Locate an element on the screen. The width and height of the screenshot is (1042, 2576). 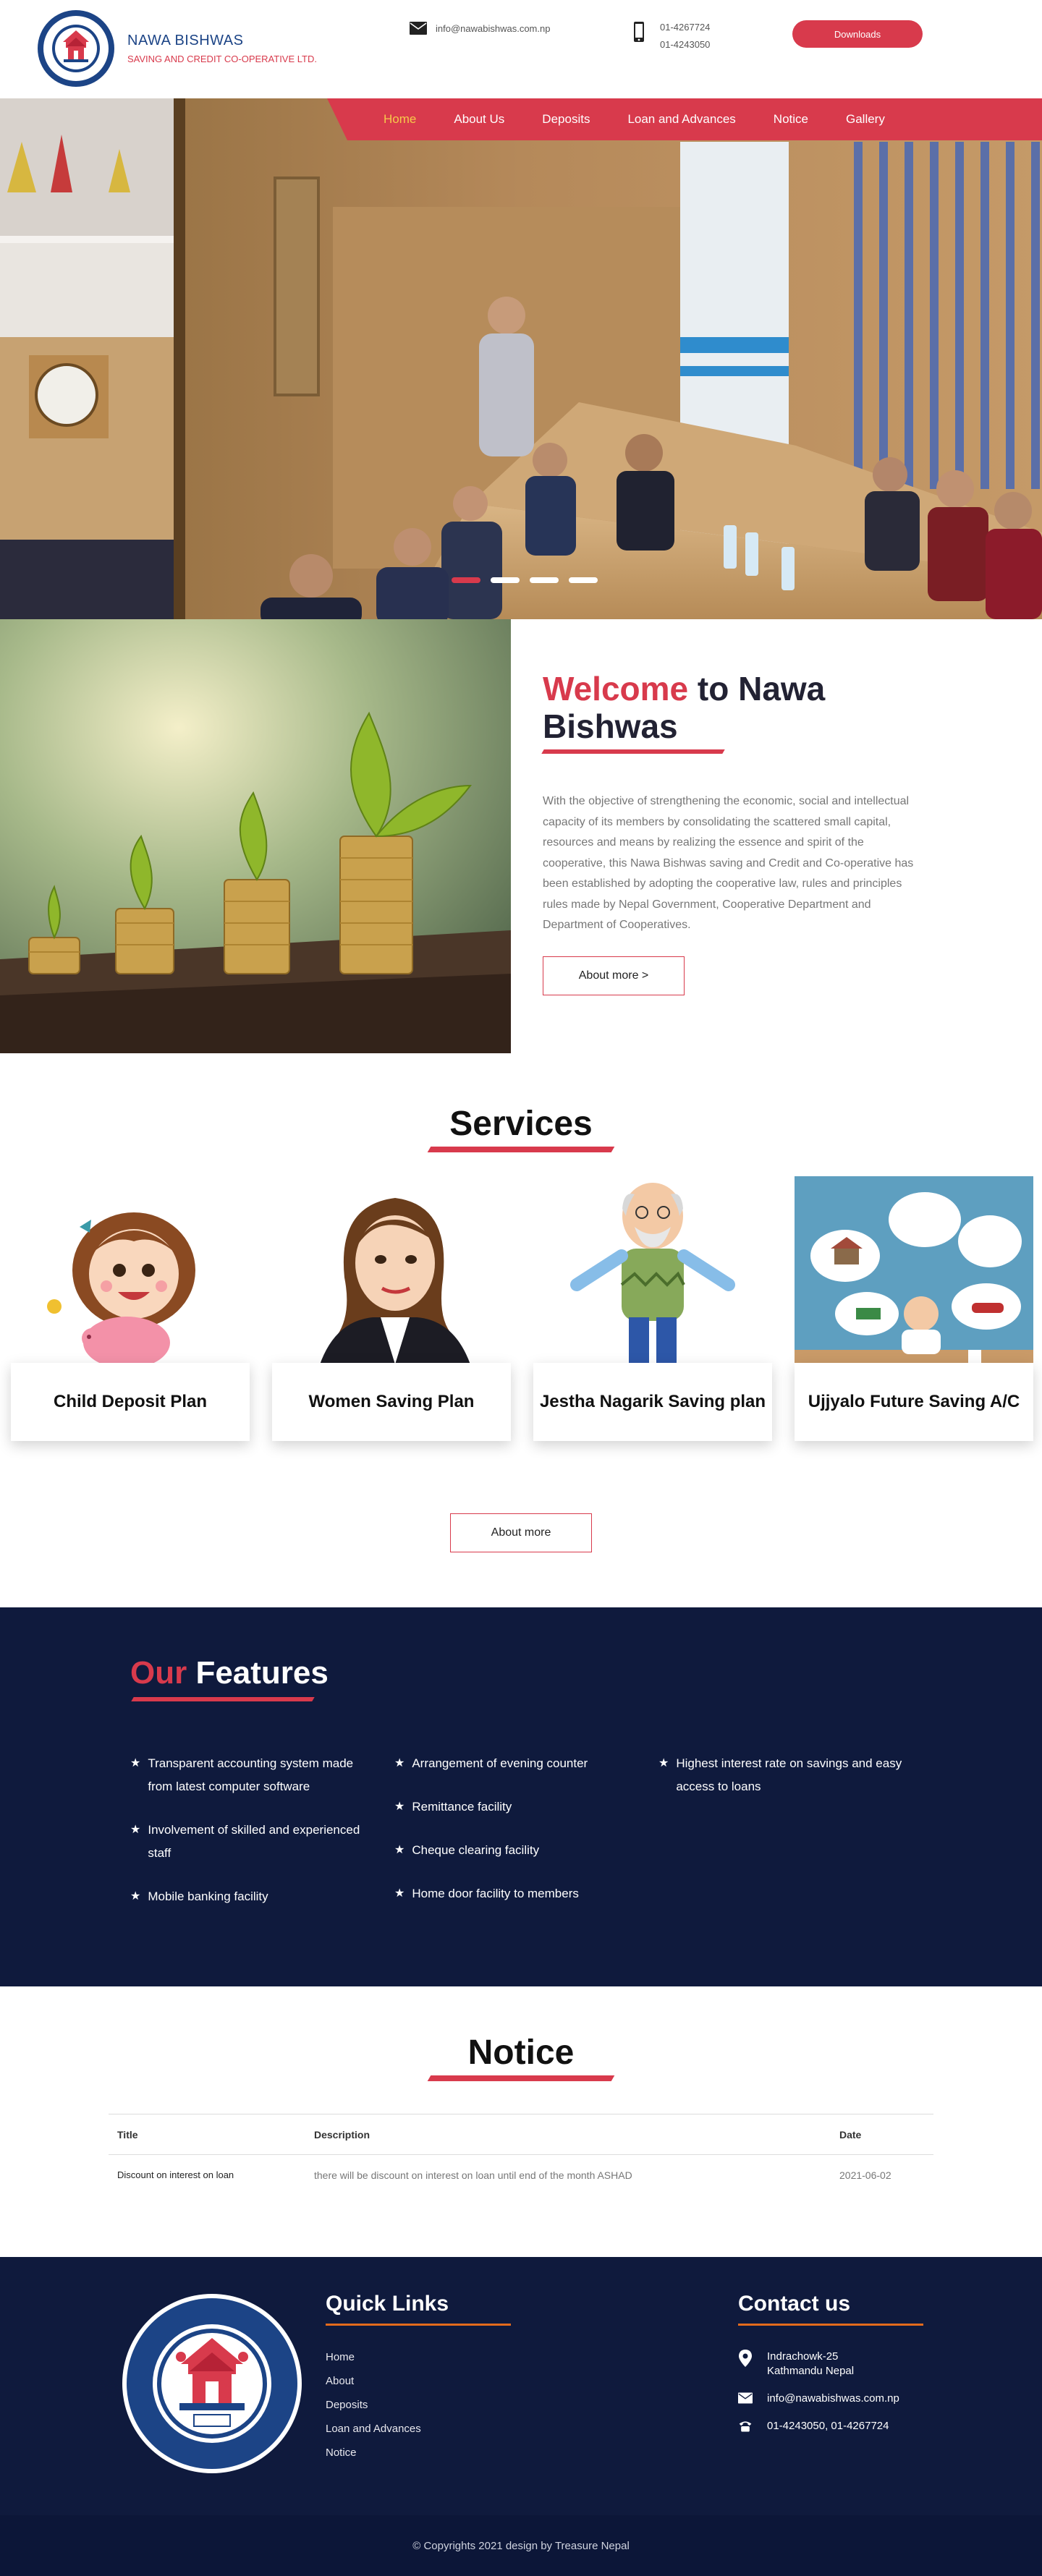
feature-text: Home door facility to members is located at coordinates (495, 1893).